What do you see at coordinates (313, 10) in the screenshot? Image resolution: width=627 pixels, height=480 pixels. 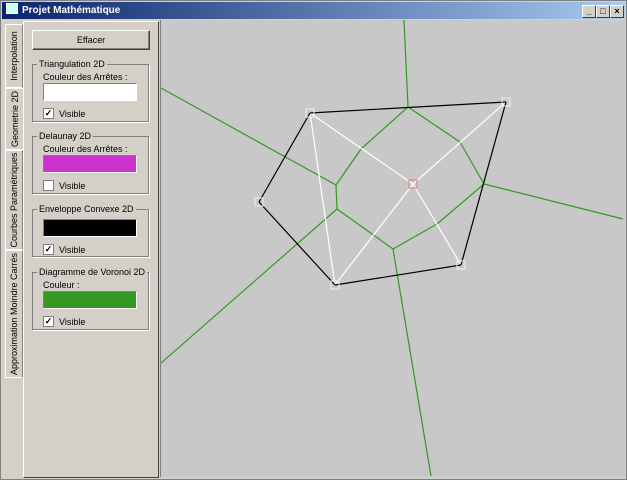 I see `title-bar: Projet Mathématique _ □ ×` at bounding box center [313, 10].